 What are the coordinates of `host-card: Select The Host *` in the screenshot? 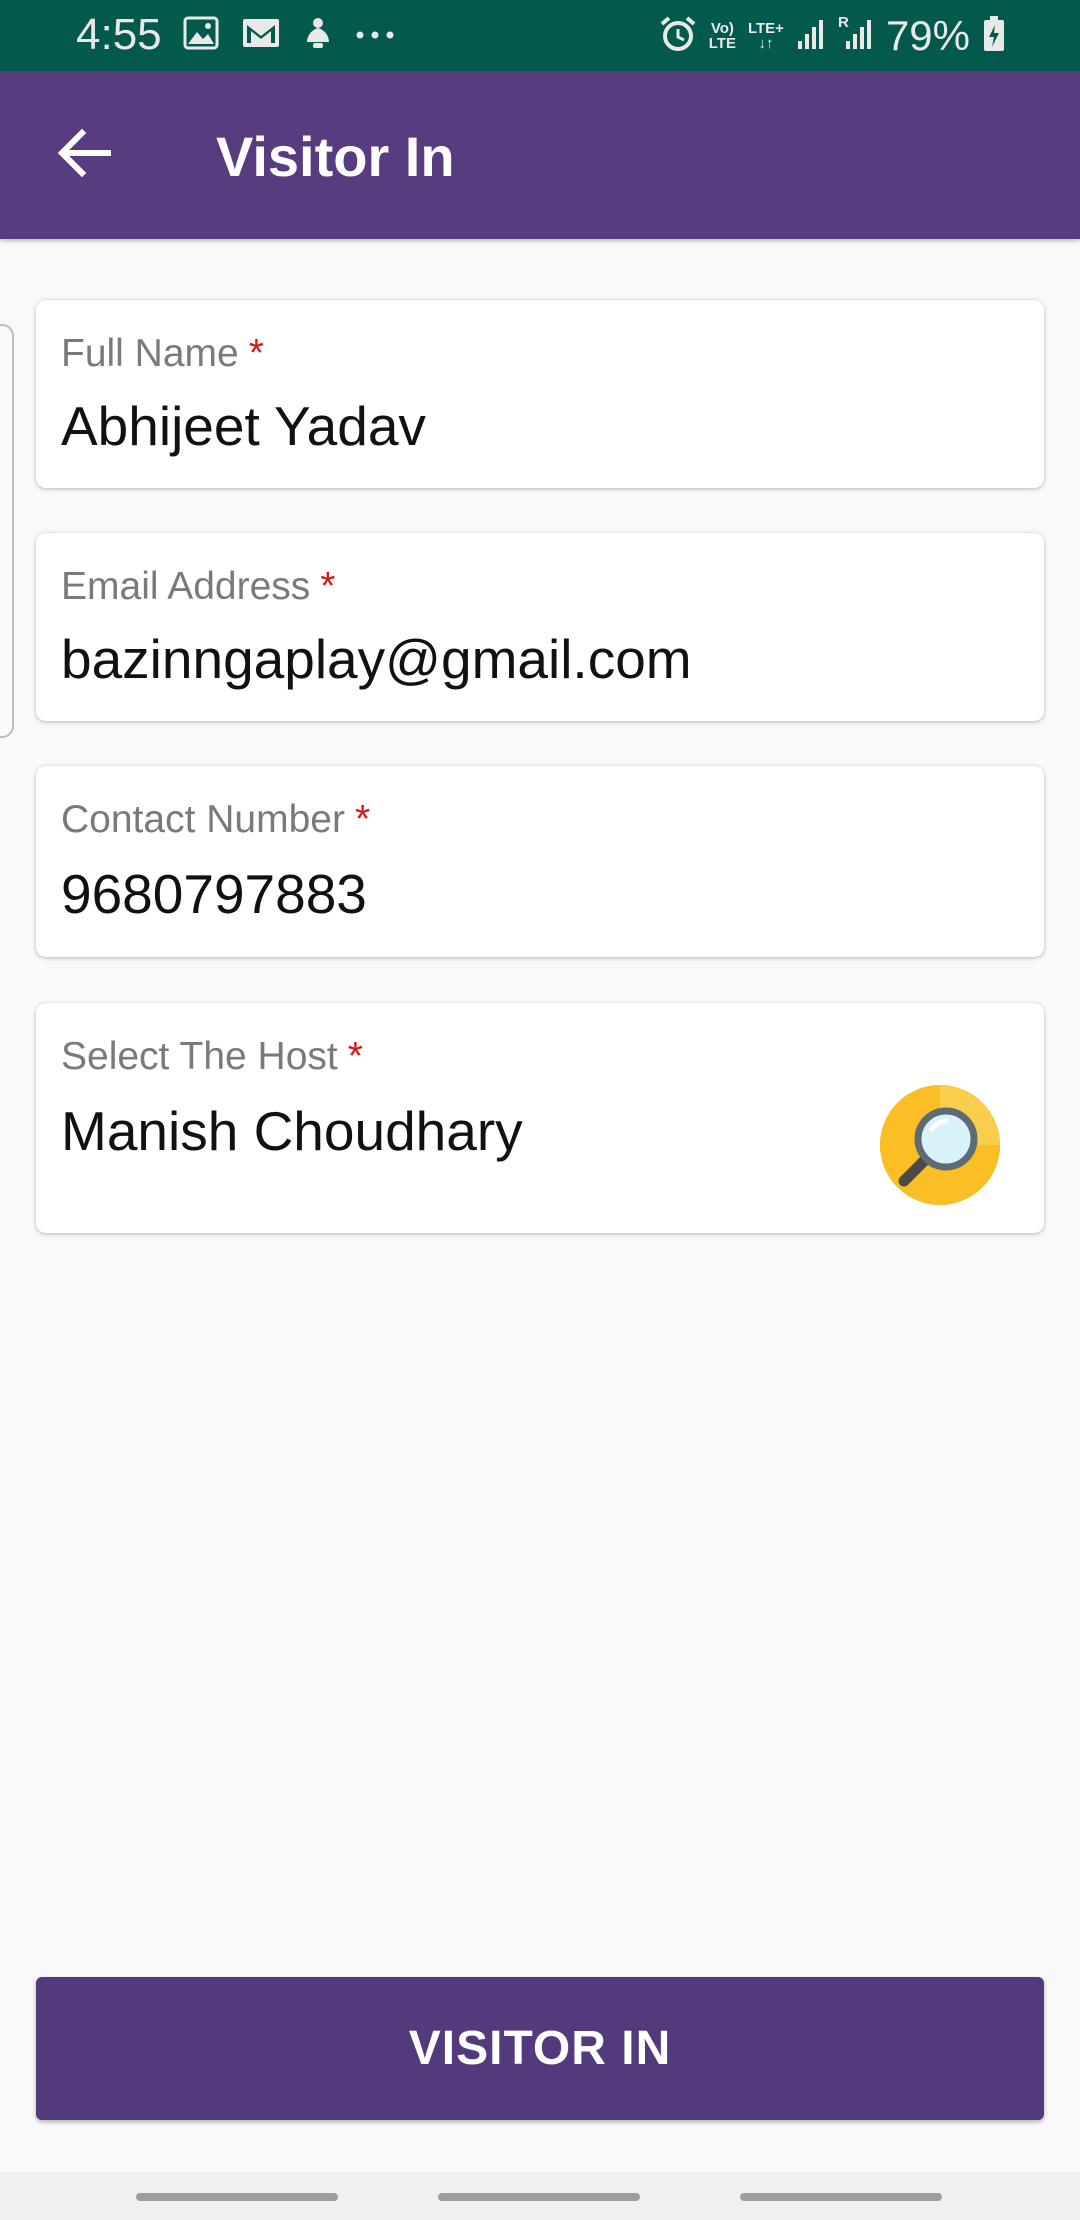 It's located at (540, 1118).